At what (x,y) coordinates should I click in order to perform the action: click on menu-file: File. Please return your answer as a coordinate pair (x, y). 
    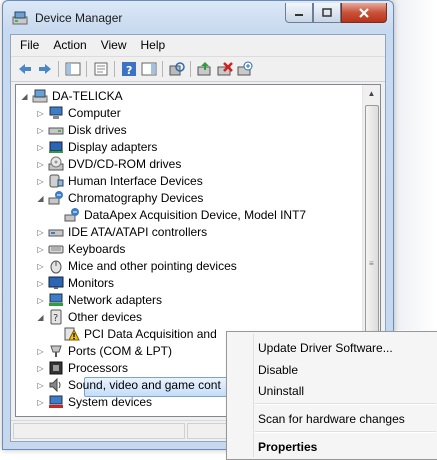
    Looking at the image, I should click on (29, 45).